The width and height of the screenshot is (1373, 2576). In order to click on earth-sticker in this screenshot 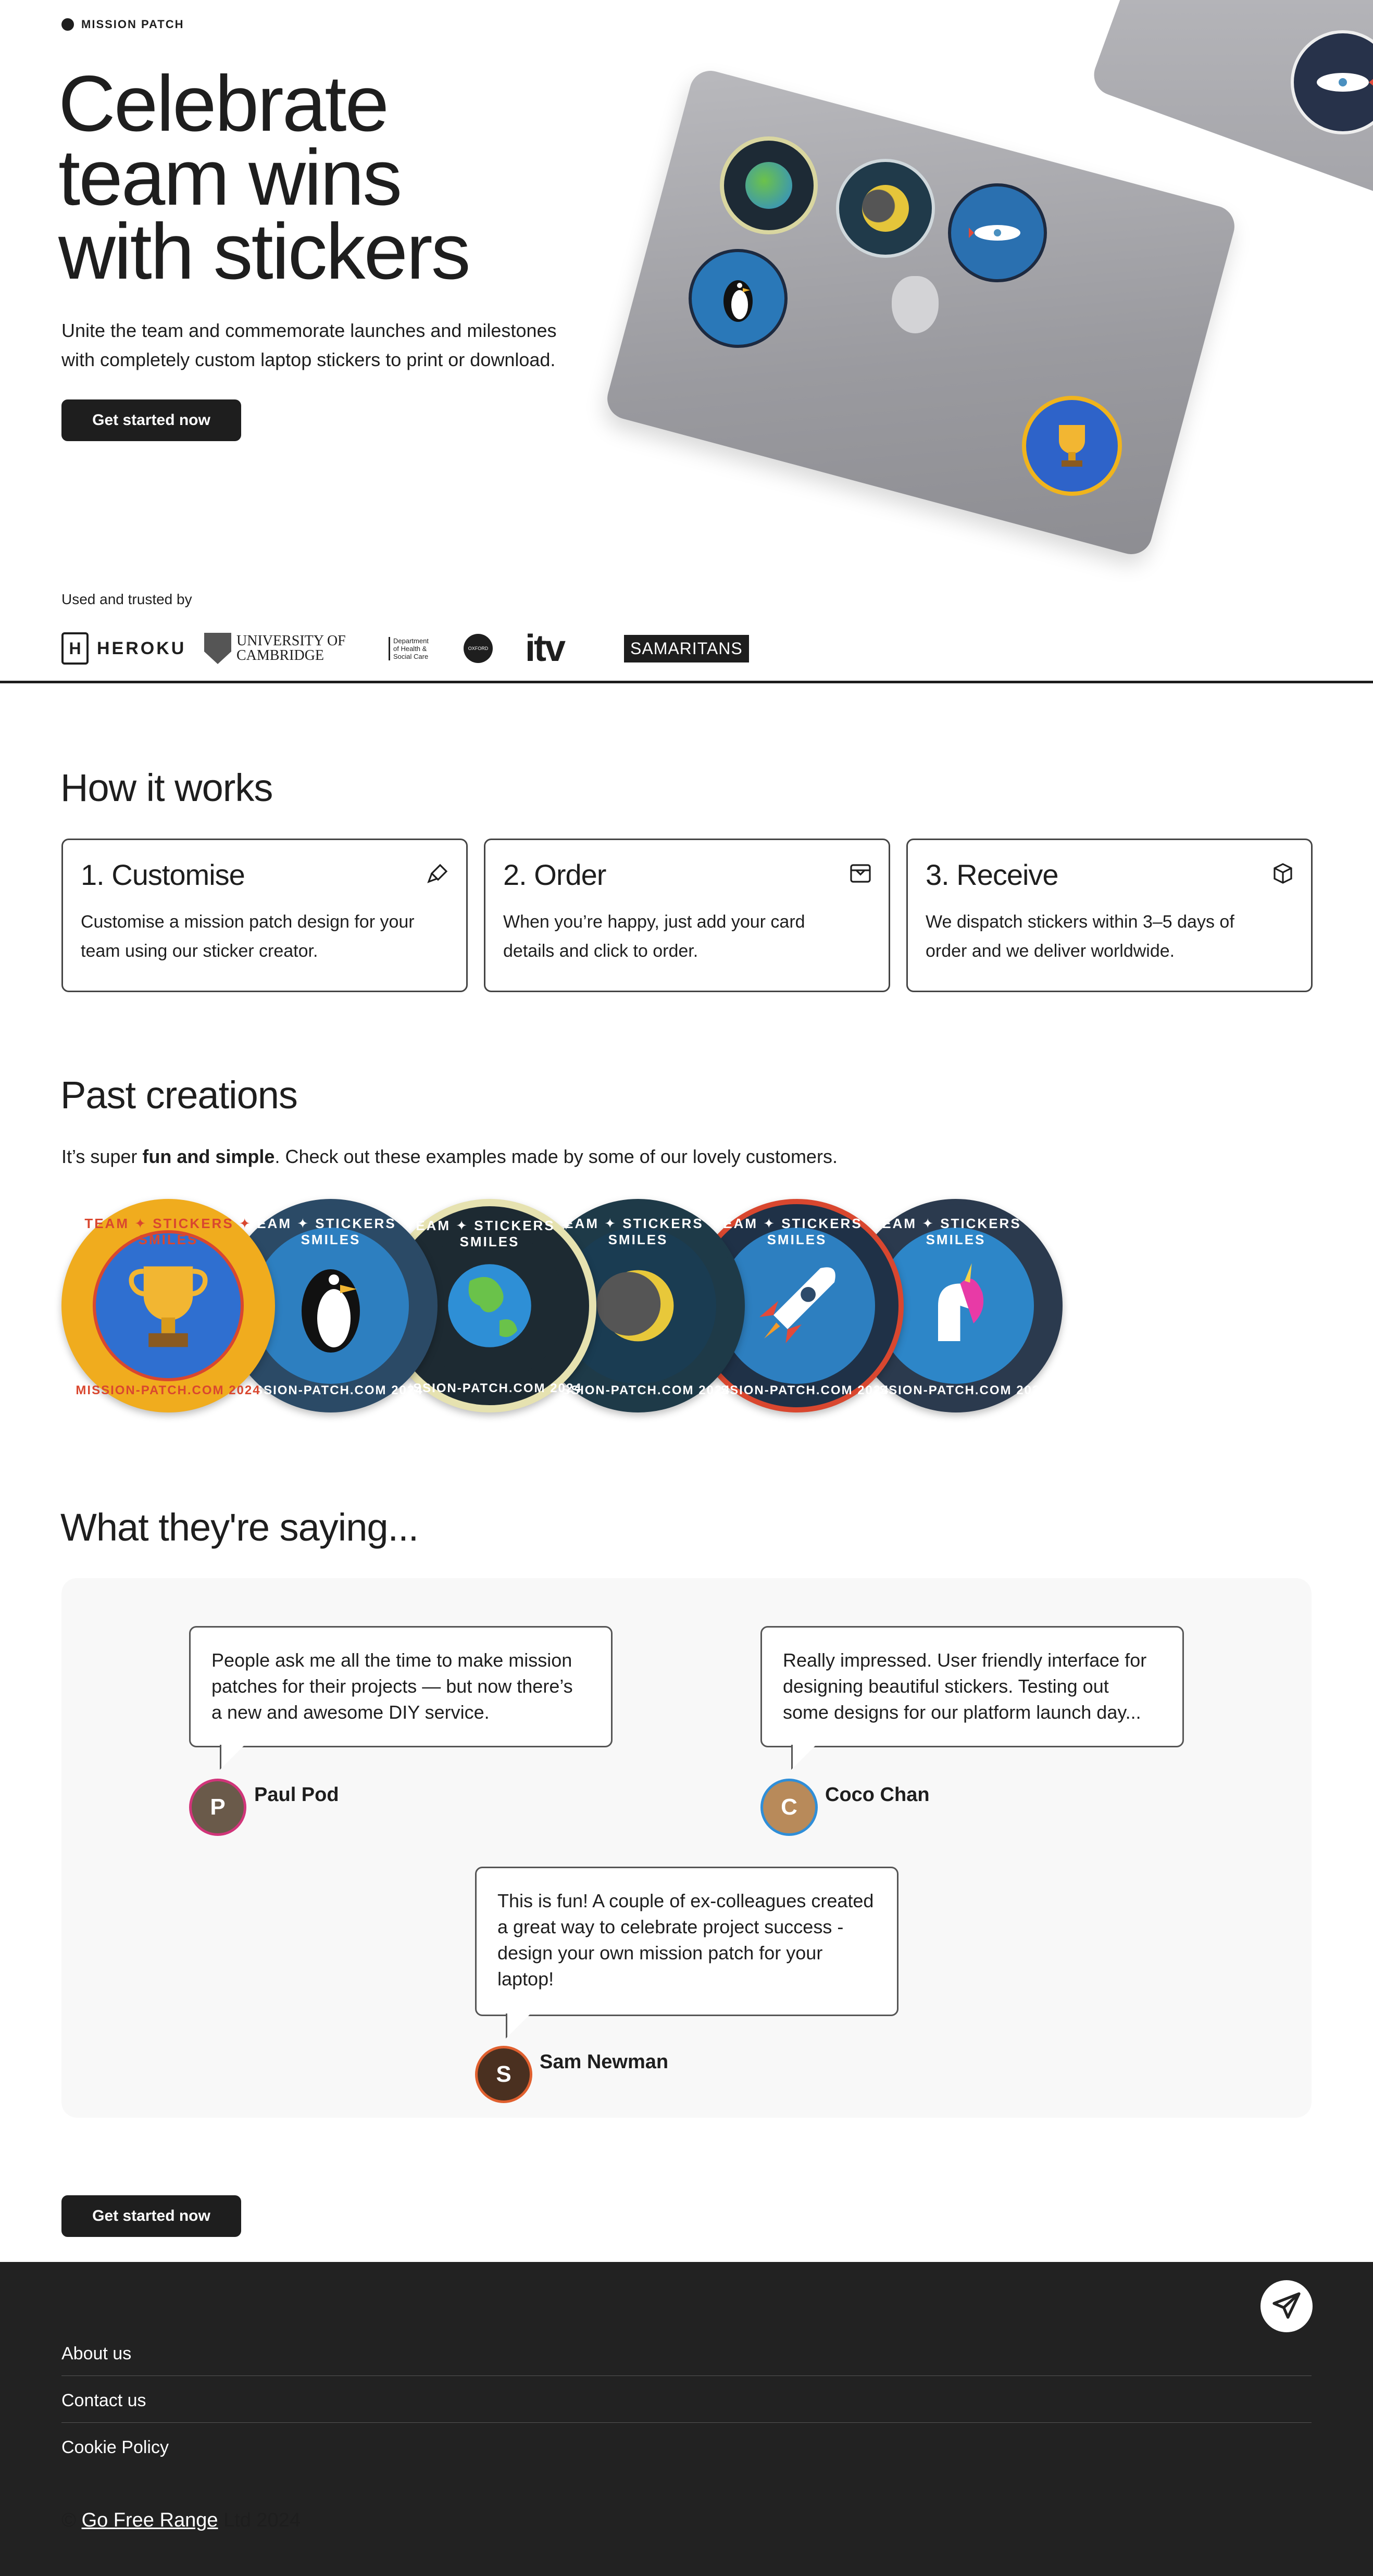, I will do `click(769, 185)`.